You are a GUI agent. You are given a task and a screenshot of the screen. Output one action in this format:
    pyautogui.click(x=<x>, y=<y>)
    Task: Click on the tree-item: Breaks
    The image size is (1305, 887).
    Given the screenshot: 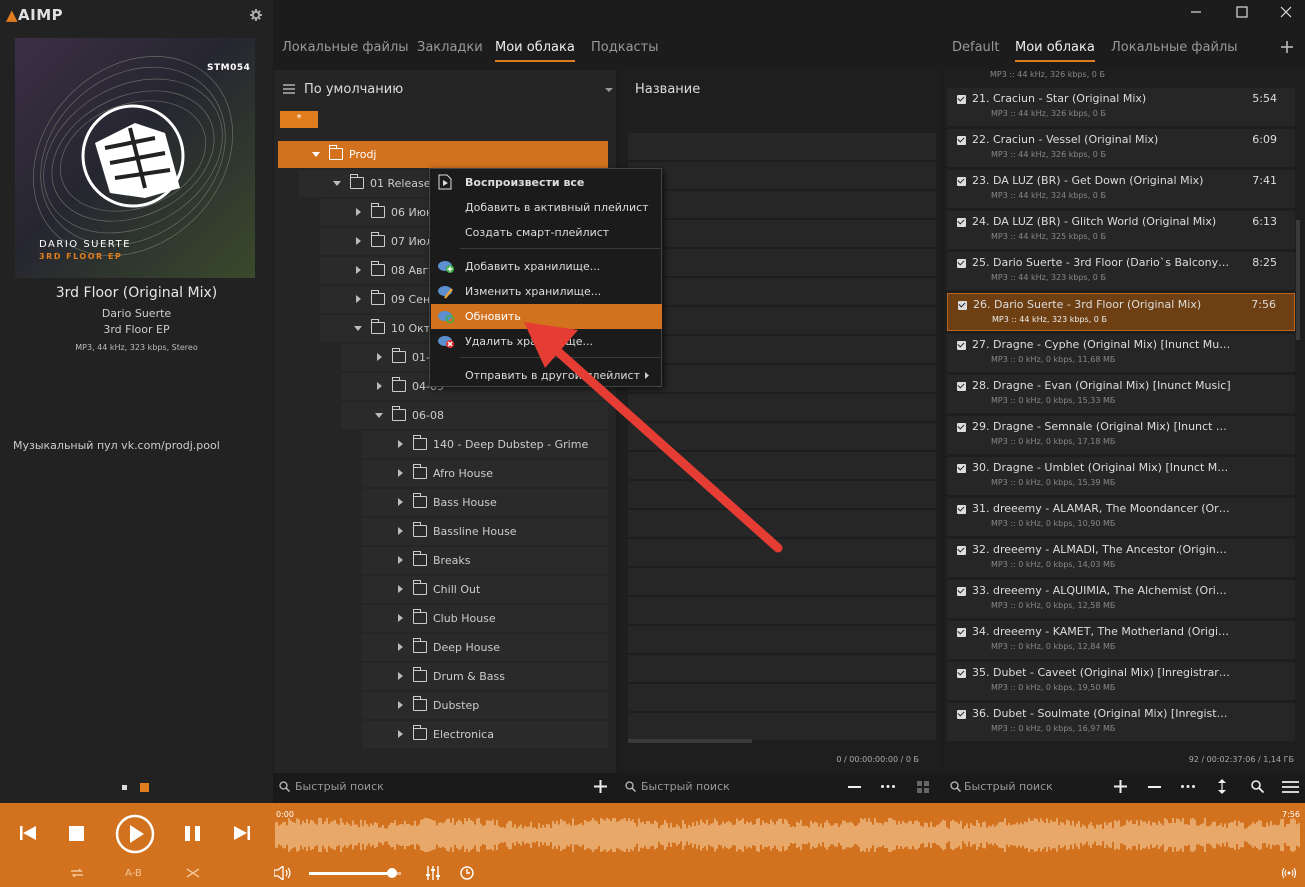 What is the action you would take?
    pyautogui.click(x=485, y=560)
    